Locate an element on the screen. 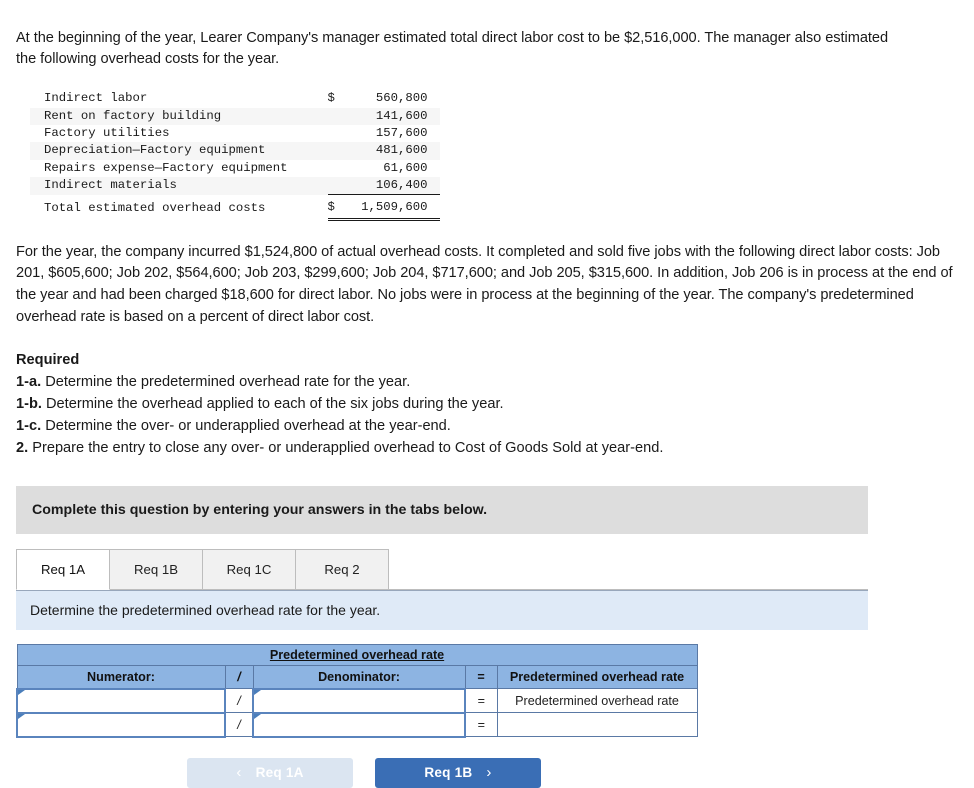 This screenshot has height=788, width=974. tab-label: Req 2 is located at coordinates (342, 569).